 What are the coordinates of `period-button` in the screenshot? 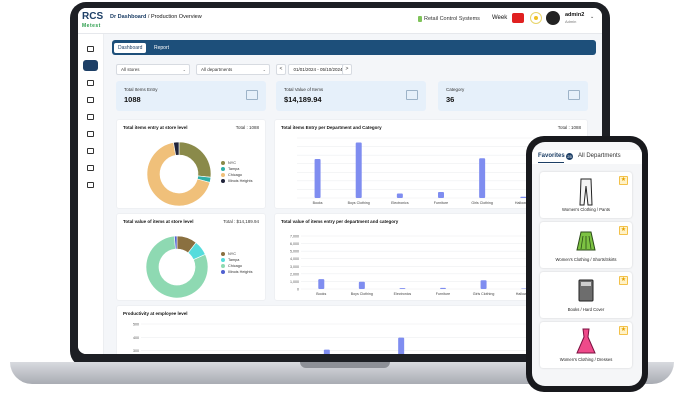 It's located at (518, 18).